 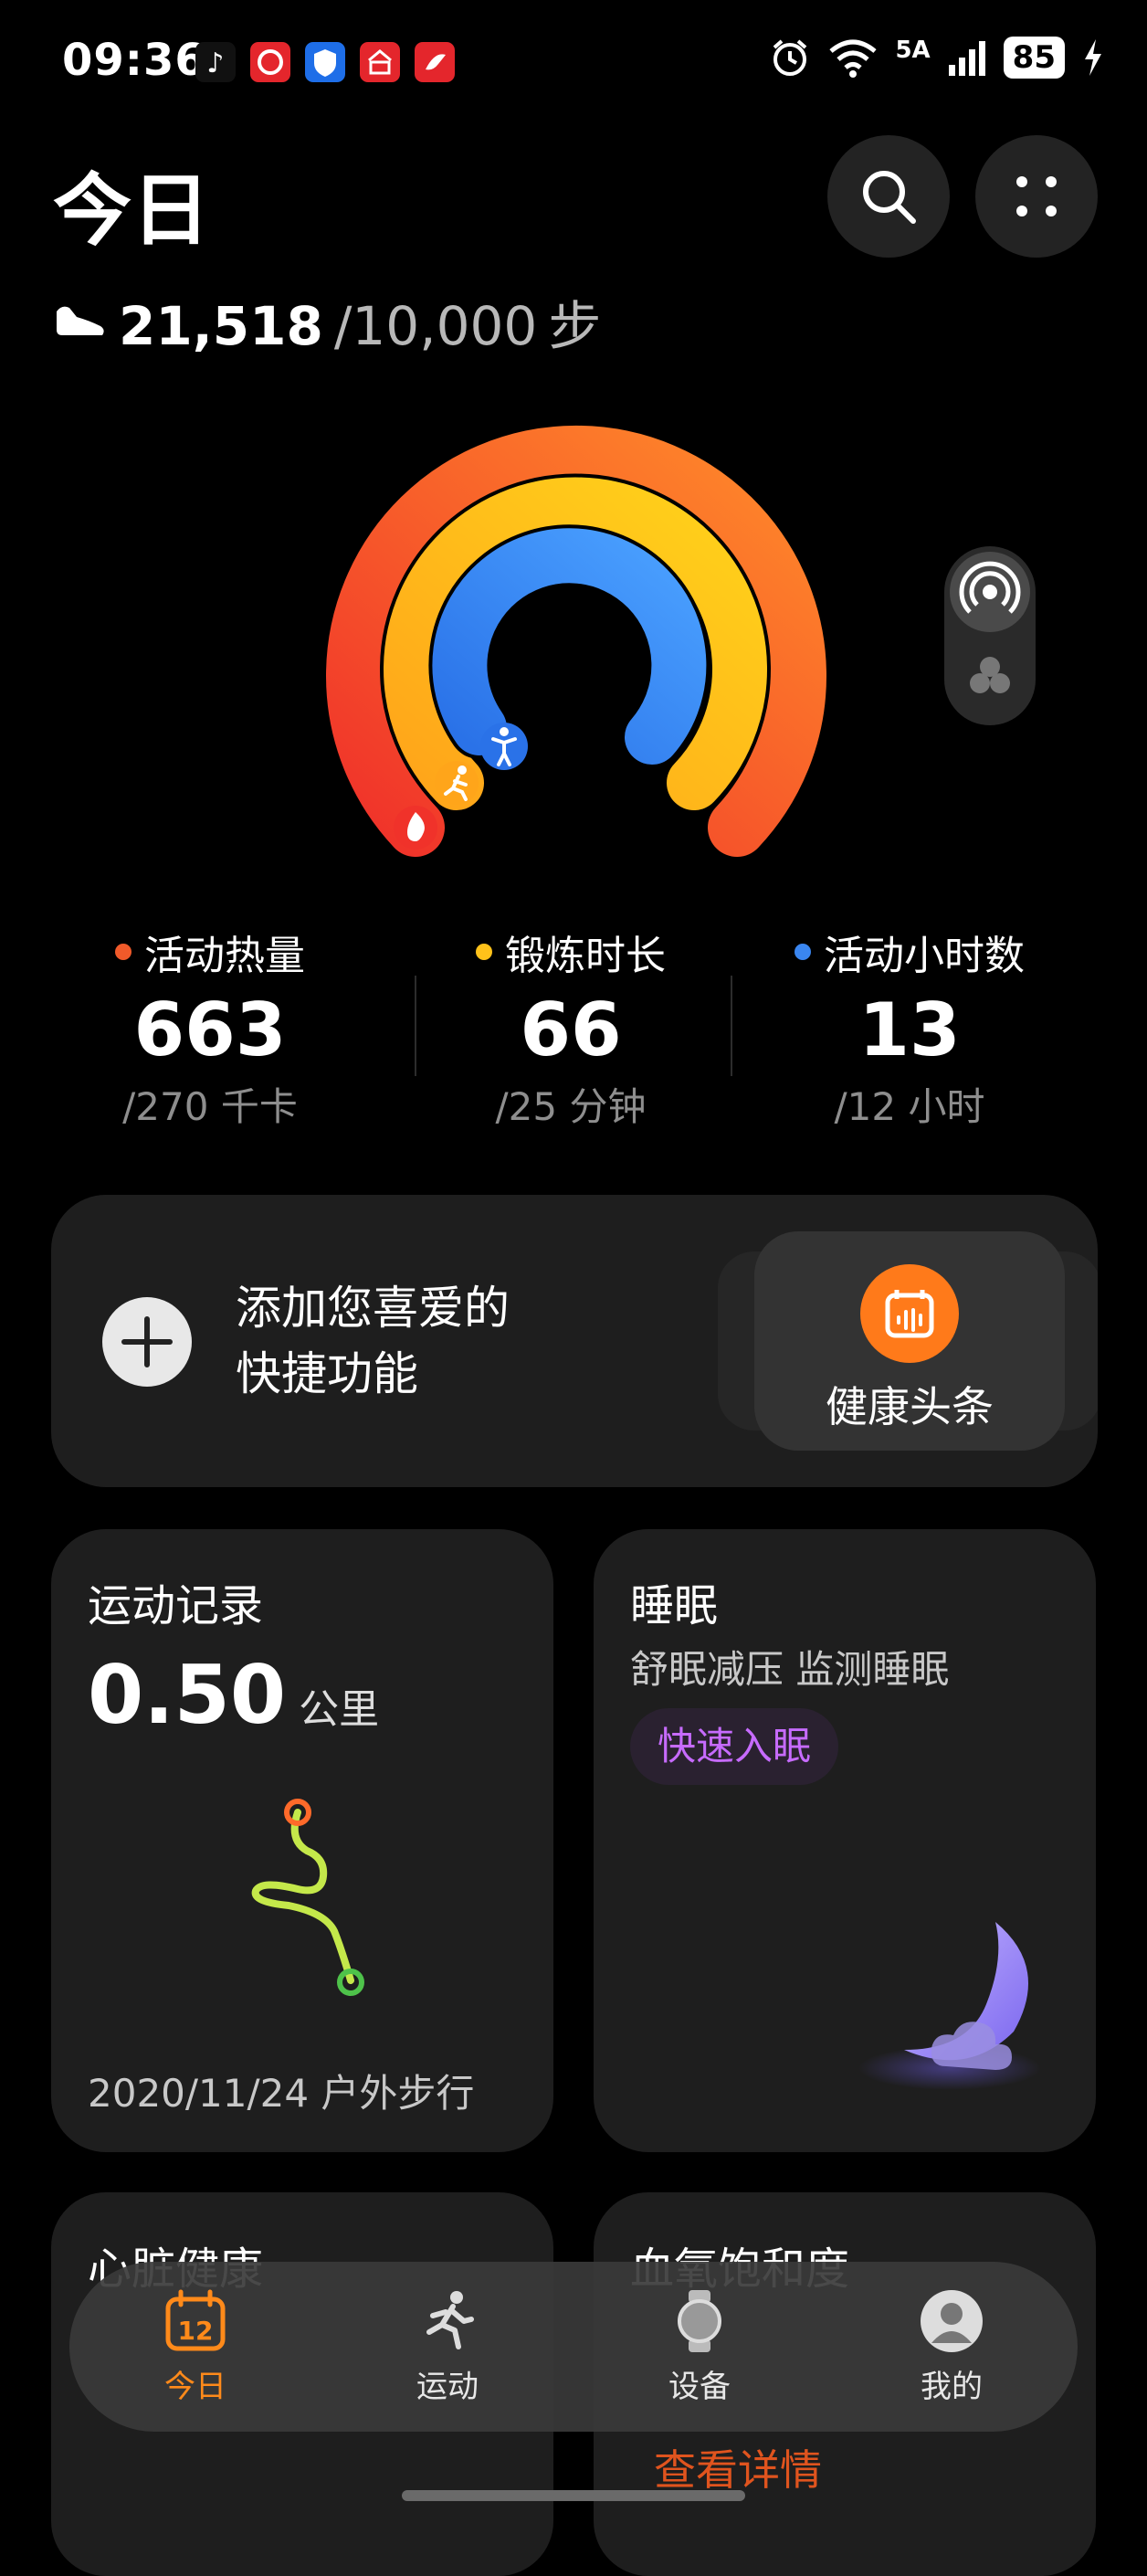 I want to click on health-news-label: 健康头条, so click(x=910, y=1406).